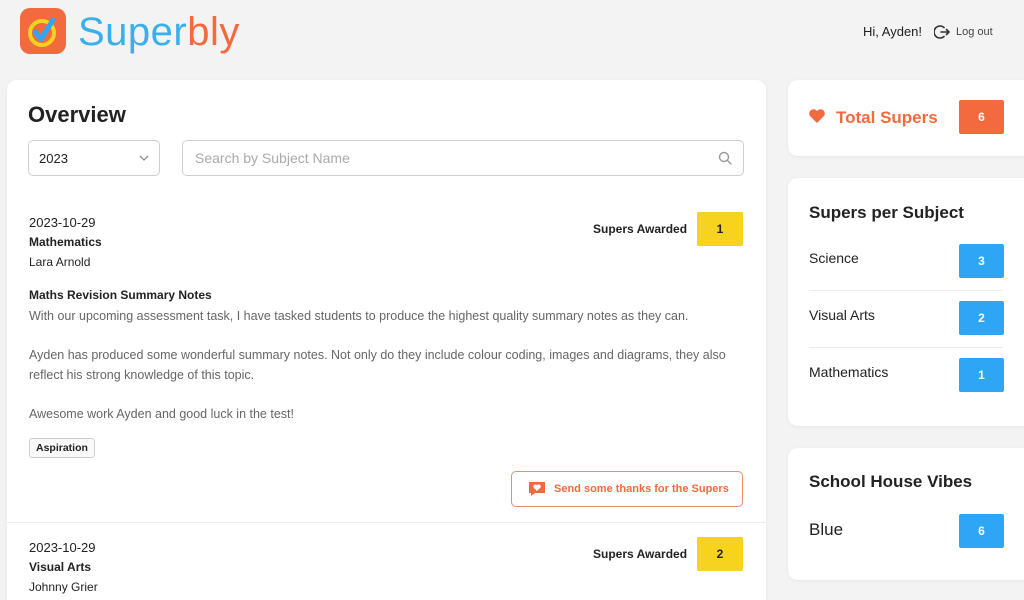  What do you see at coordinates (725, 158) in the screenshot?
I see `search-icon` at bounding box center [725, 158].